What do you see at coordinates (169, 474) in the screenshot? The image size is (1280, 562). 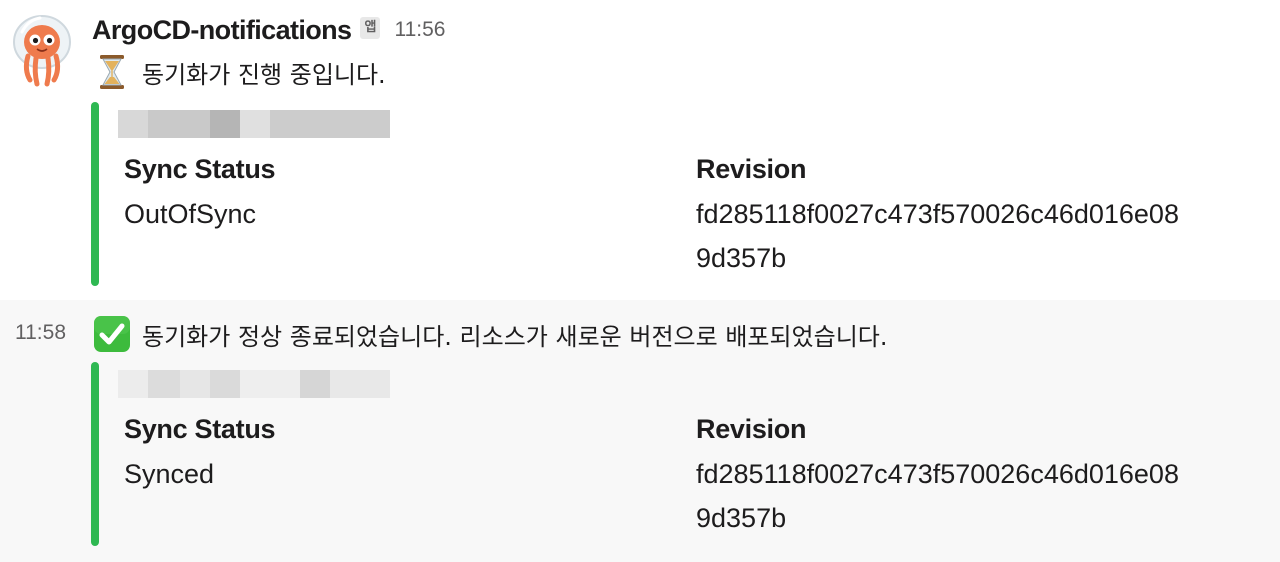 I see `field-value-sync-status: Synced` at bounding box center [169, 474].